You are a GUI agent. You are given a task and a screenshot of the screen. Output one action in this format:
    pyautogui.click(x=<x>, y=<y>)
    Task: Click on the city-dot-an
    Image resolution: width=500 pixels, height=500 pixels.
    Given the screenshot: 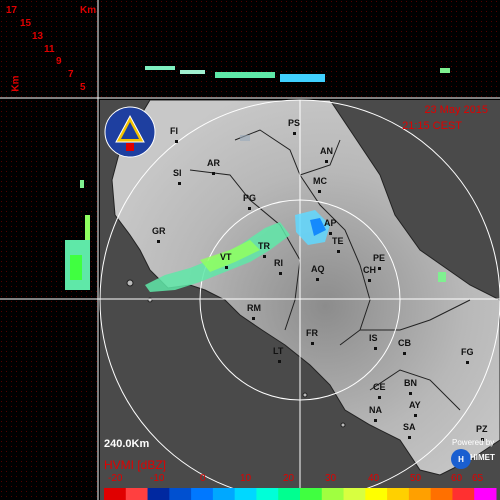 What is the action you would take?
    pyautogui.click(x=326, y=161)
    